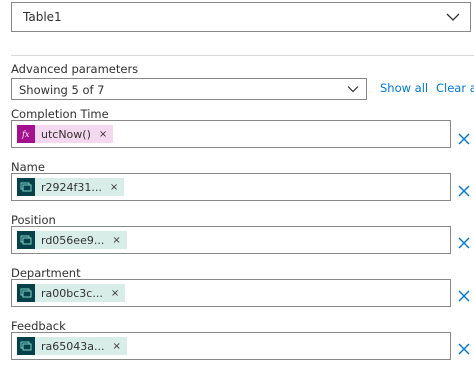 This screenshot has height=367, width=474. What do you see at coordinates (241, 17) in the screenshot?
I see `table-name-dropdown: Table1` at bounding box center [241, 17].